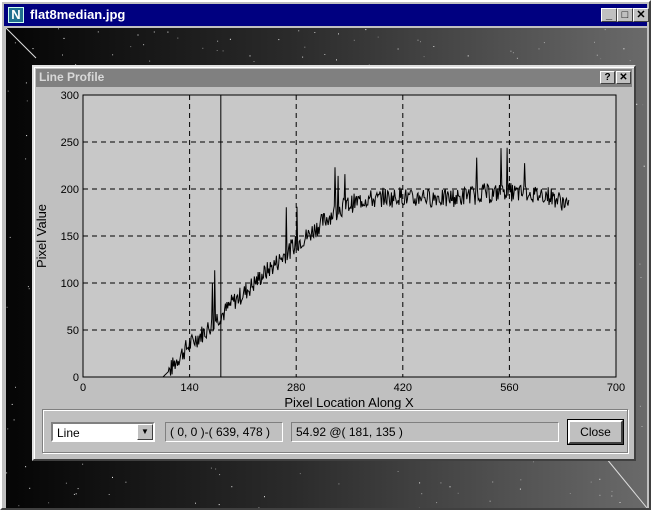 The image size is (651, 510). What do you see at coordinates (352, 388) in the screenshot?
I see `x-axis-ticks: 0 140 280 420 560 700` at bounding box center [352, 388].